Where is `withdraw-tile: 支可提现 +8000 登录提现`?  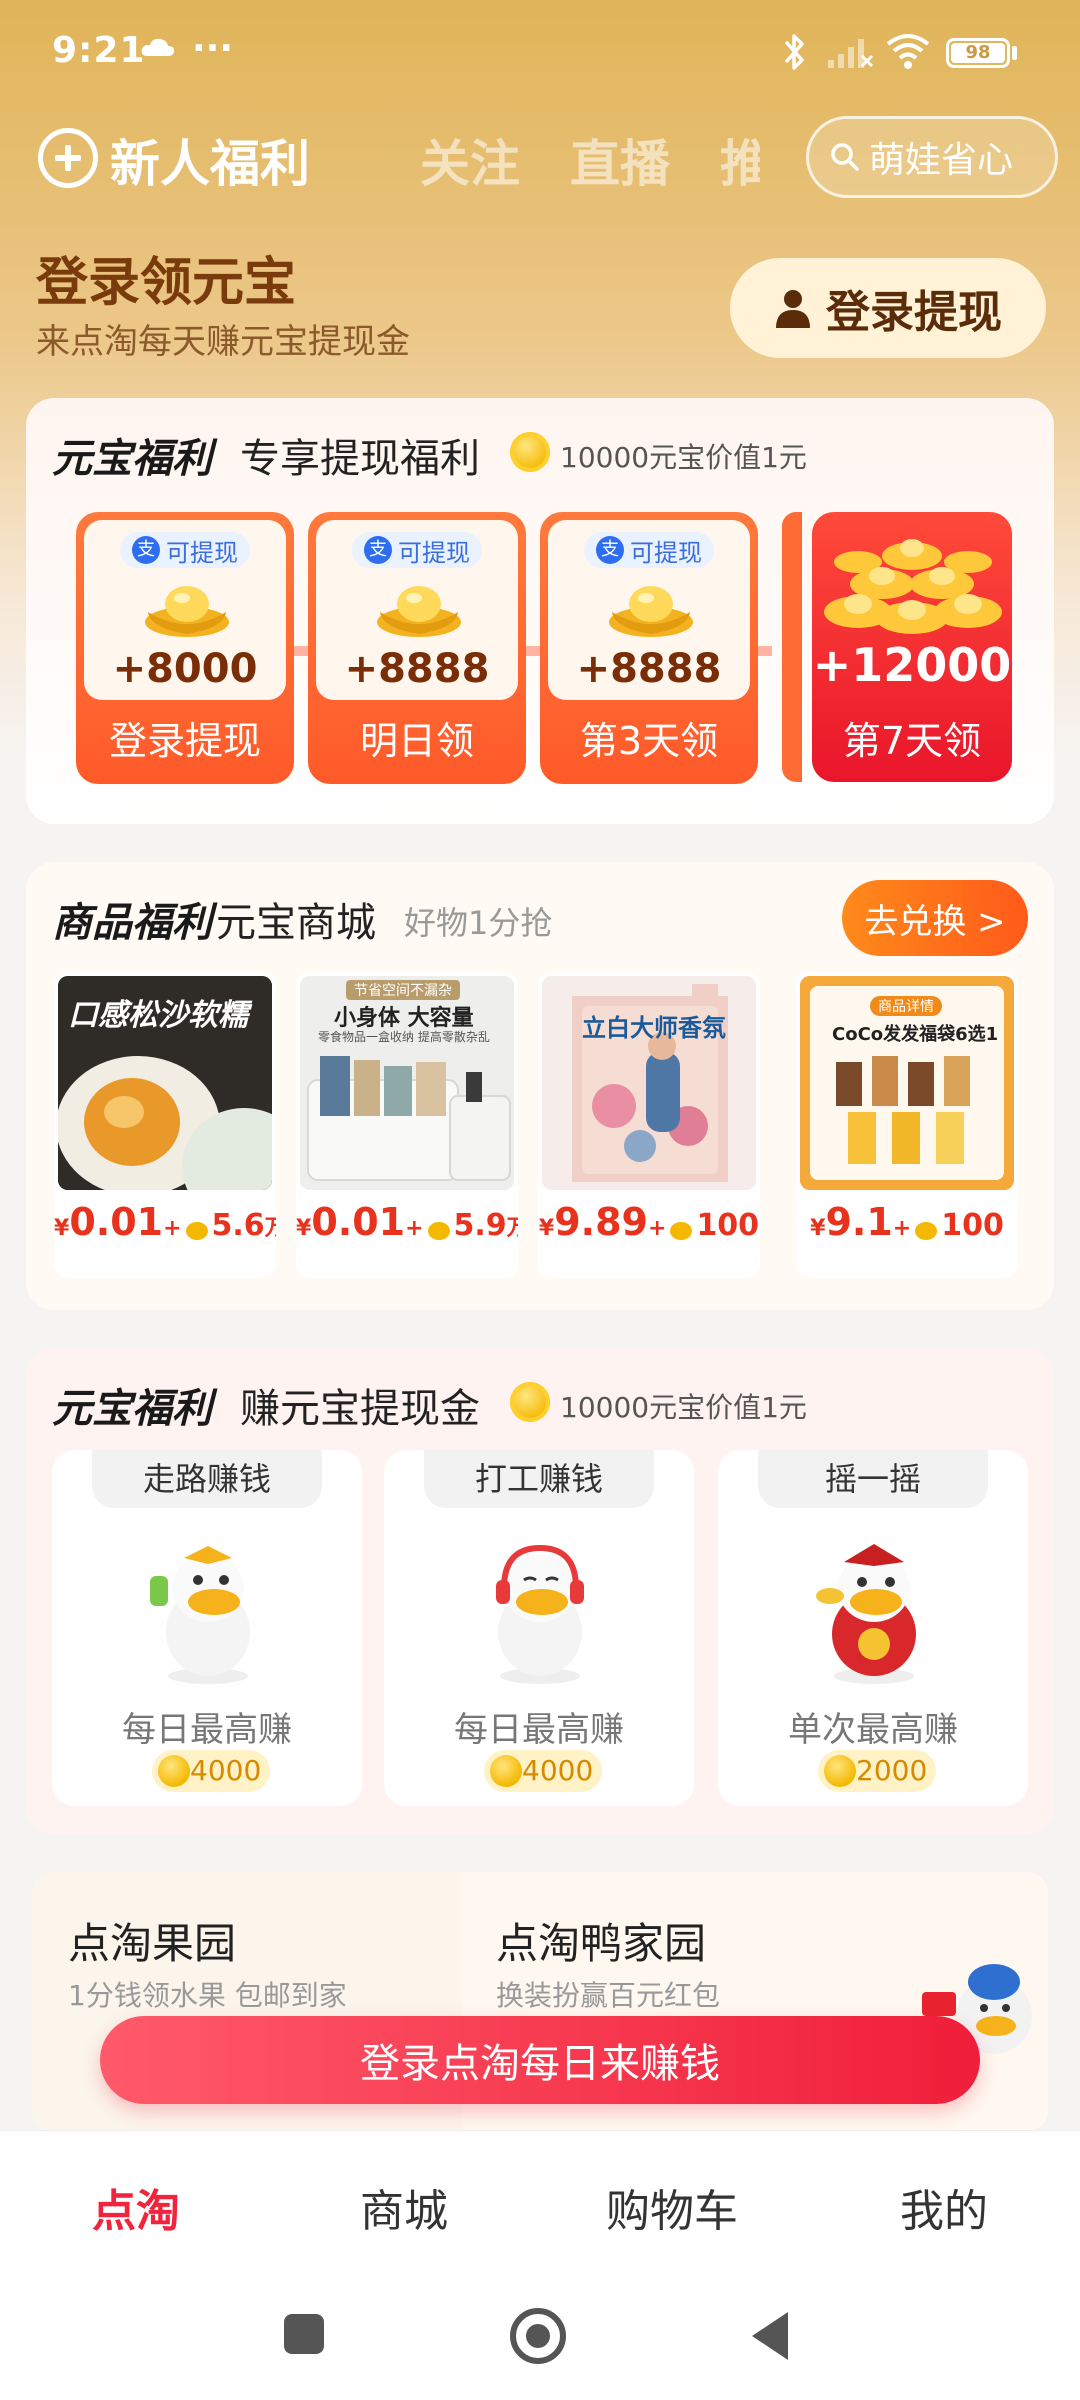
withdraw-tile: 支可提现 +8000 登录提现 is located at coordinates (185, 648).